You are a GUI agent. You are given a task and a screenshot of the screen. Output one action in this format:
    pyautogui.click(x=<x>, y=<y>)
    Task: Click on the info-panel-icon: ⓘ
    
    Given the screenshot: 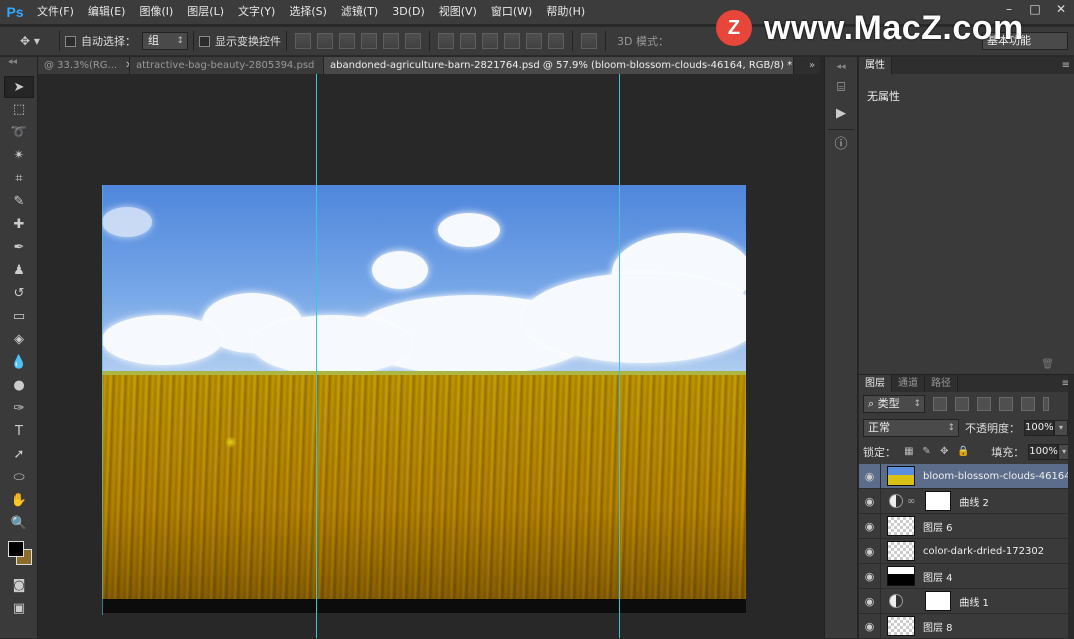 What is the action you would take?
    pyautogui.click(x=841, y=145)
    